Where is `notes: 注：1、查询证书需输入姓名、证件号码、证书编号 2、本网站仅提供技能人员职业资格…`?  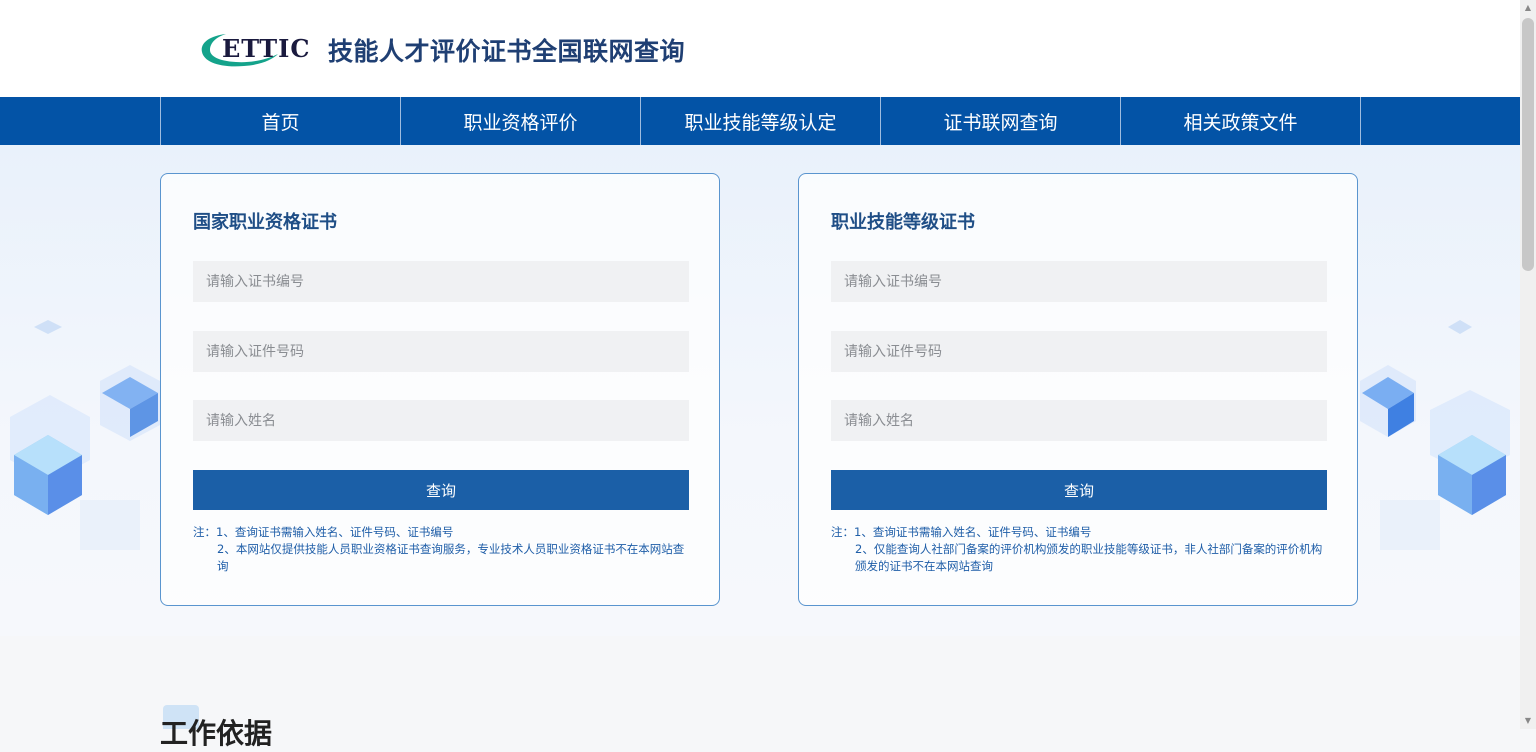 notes: 注：1、查询证书需输入姓名、证件号码、证书编号 2、本网站仅提供技能人员职业资格… is located at coordinates (443, 549).